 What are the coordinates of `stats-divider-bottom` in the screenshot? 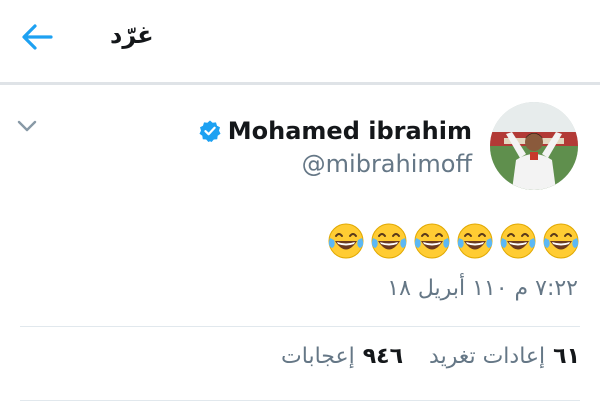 It's located at (300, 400).